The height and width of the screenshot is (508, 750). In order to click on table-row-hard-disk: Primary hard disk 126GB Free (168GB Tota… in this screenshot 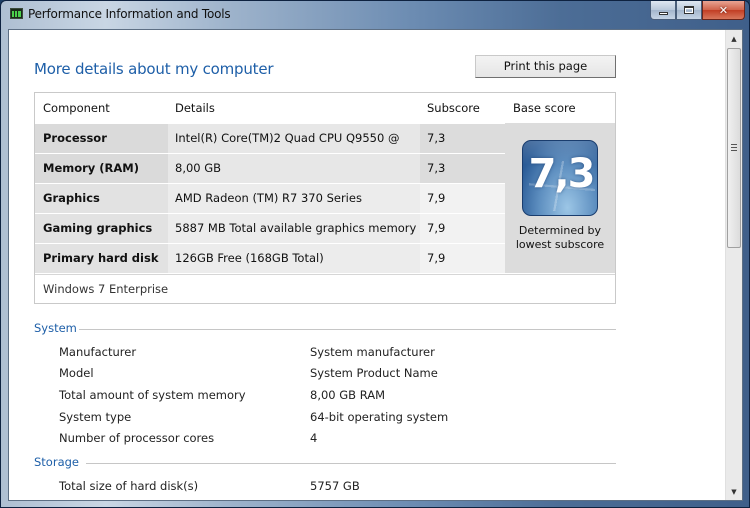, I will do `click(270, 258)`.